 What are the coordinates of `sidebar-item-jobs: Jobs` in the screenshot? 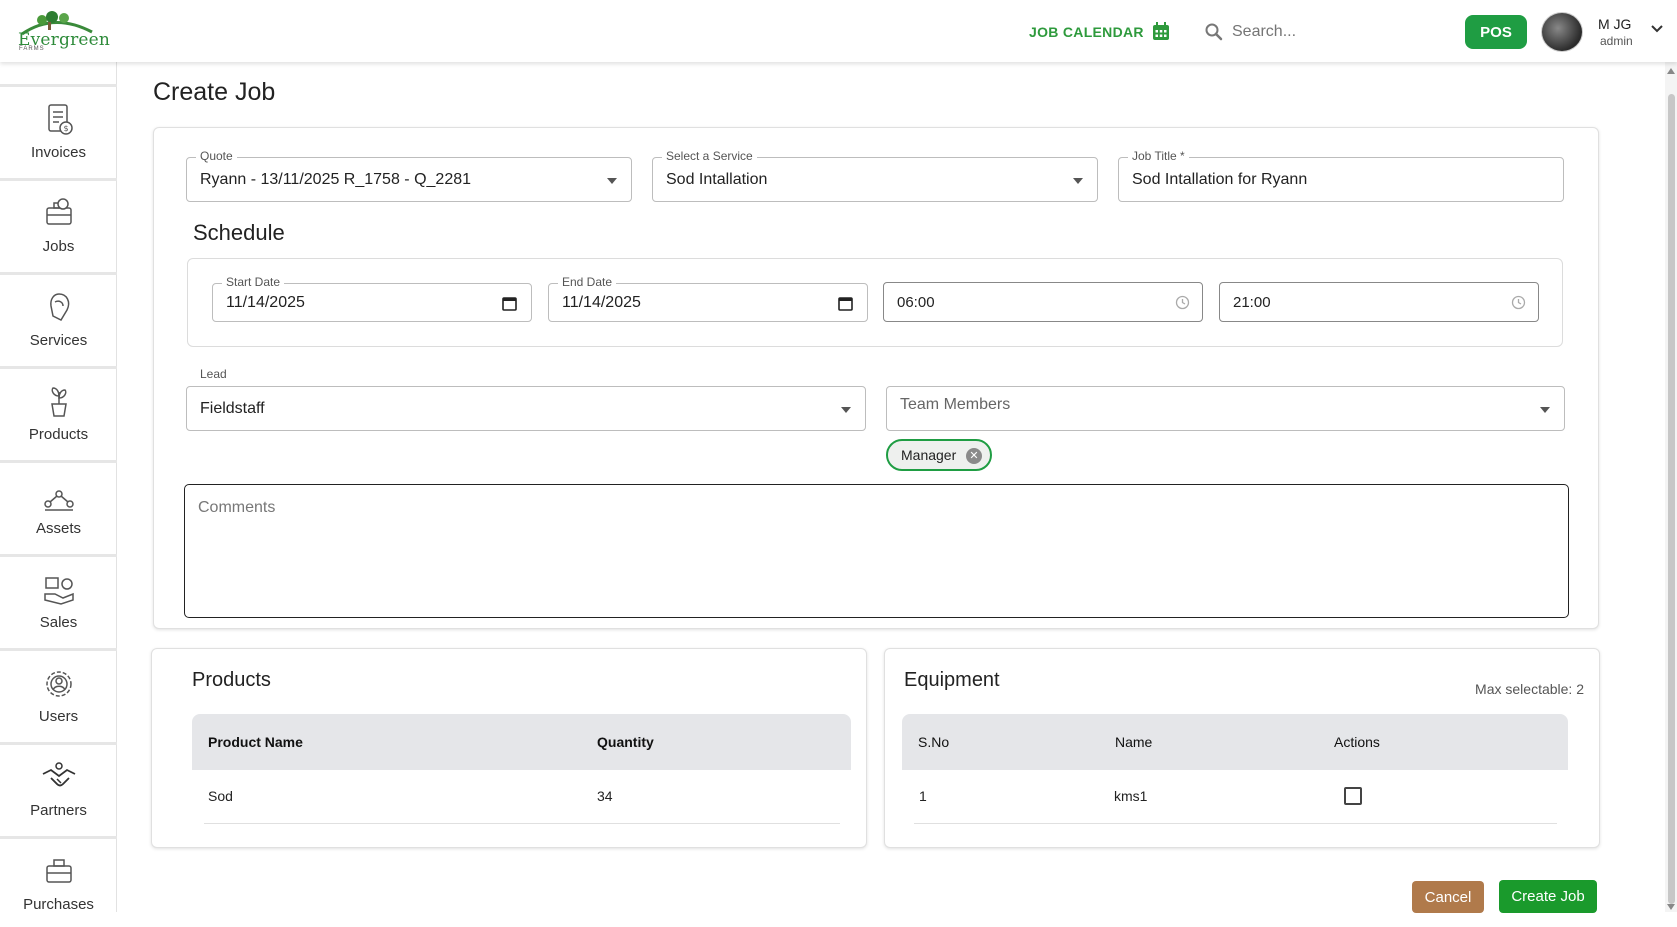 It's located at (58, 223).